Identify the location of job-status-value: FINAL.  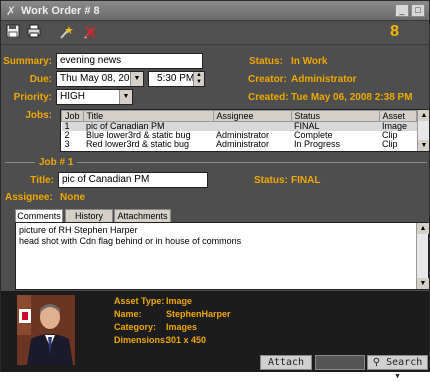
(306, 180).